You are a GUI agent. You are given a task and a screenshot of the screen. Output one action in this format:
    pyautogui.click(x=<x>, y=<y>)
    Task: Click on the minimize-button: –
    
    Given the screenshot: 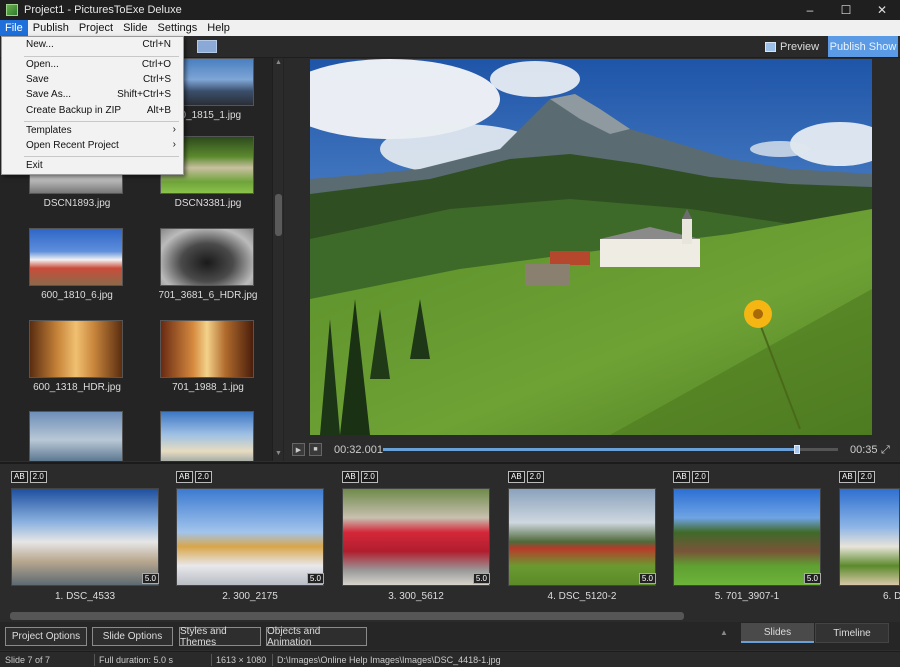 What is the action you would take?
    pyautogui.click(x=810, y=10)
    